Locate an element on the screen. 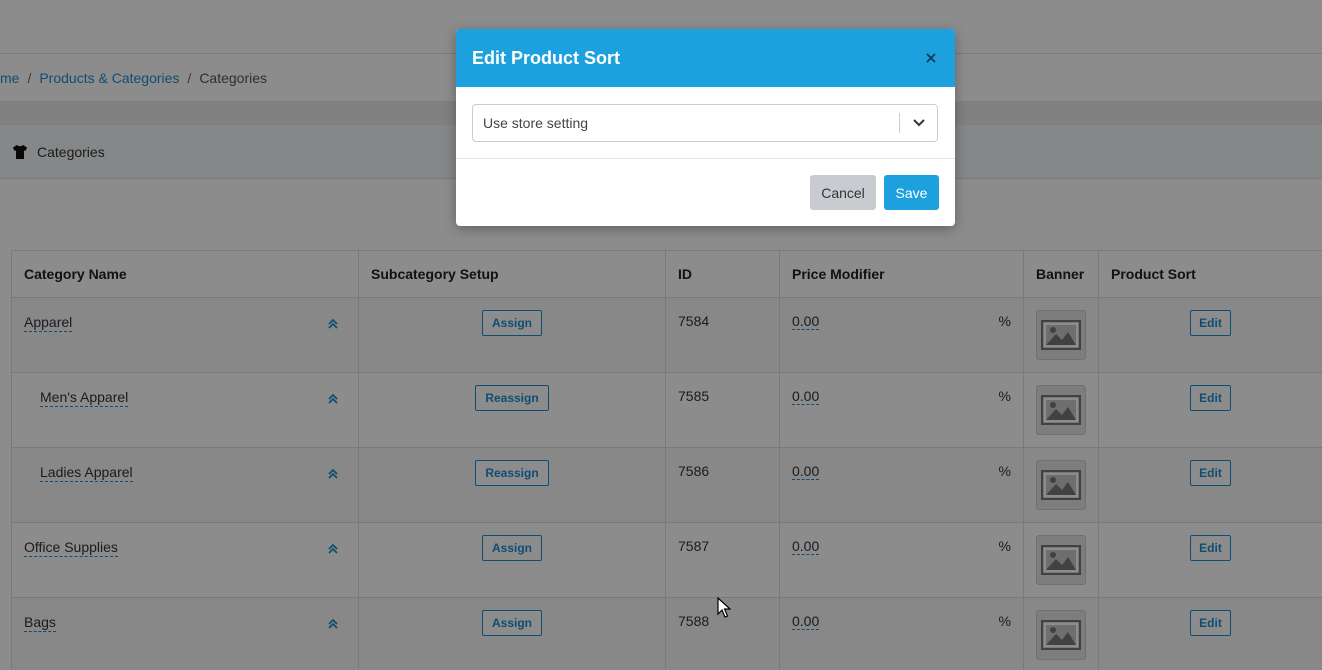  chevron-down-icon is located at coordinates (918, 123).